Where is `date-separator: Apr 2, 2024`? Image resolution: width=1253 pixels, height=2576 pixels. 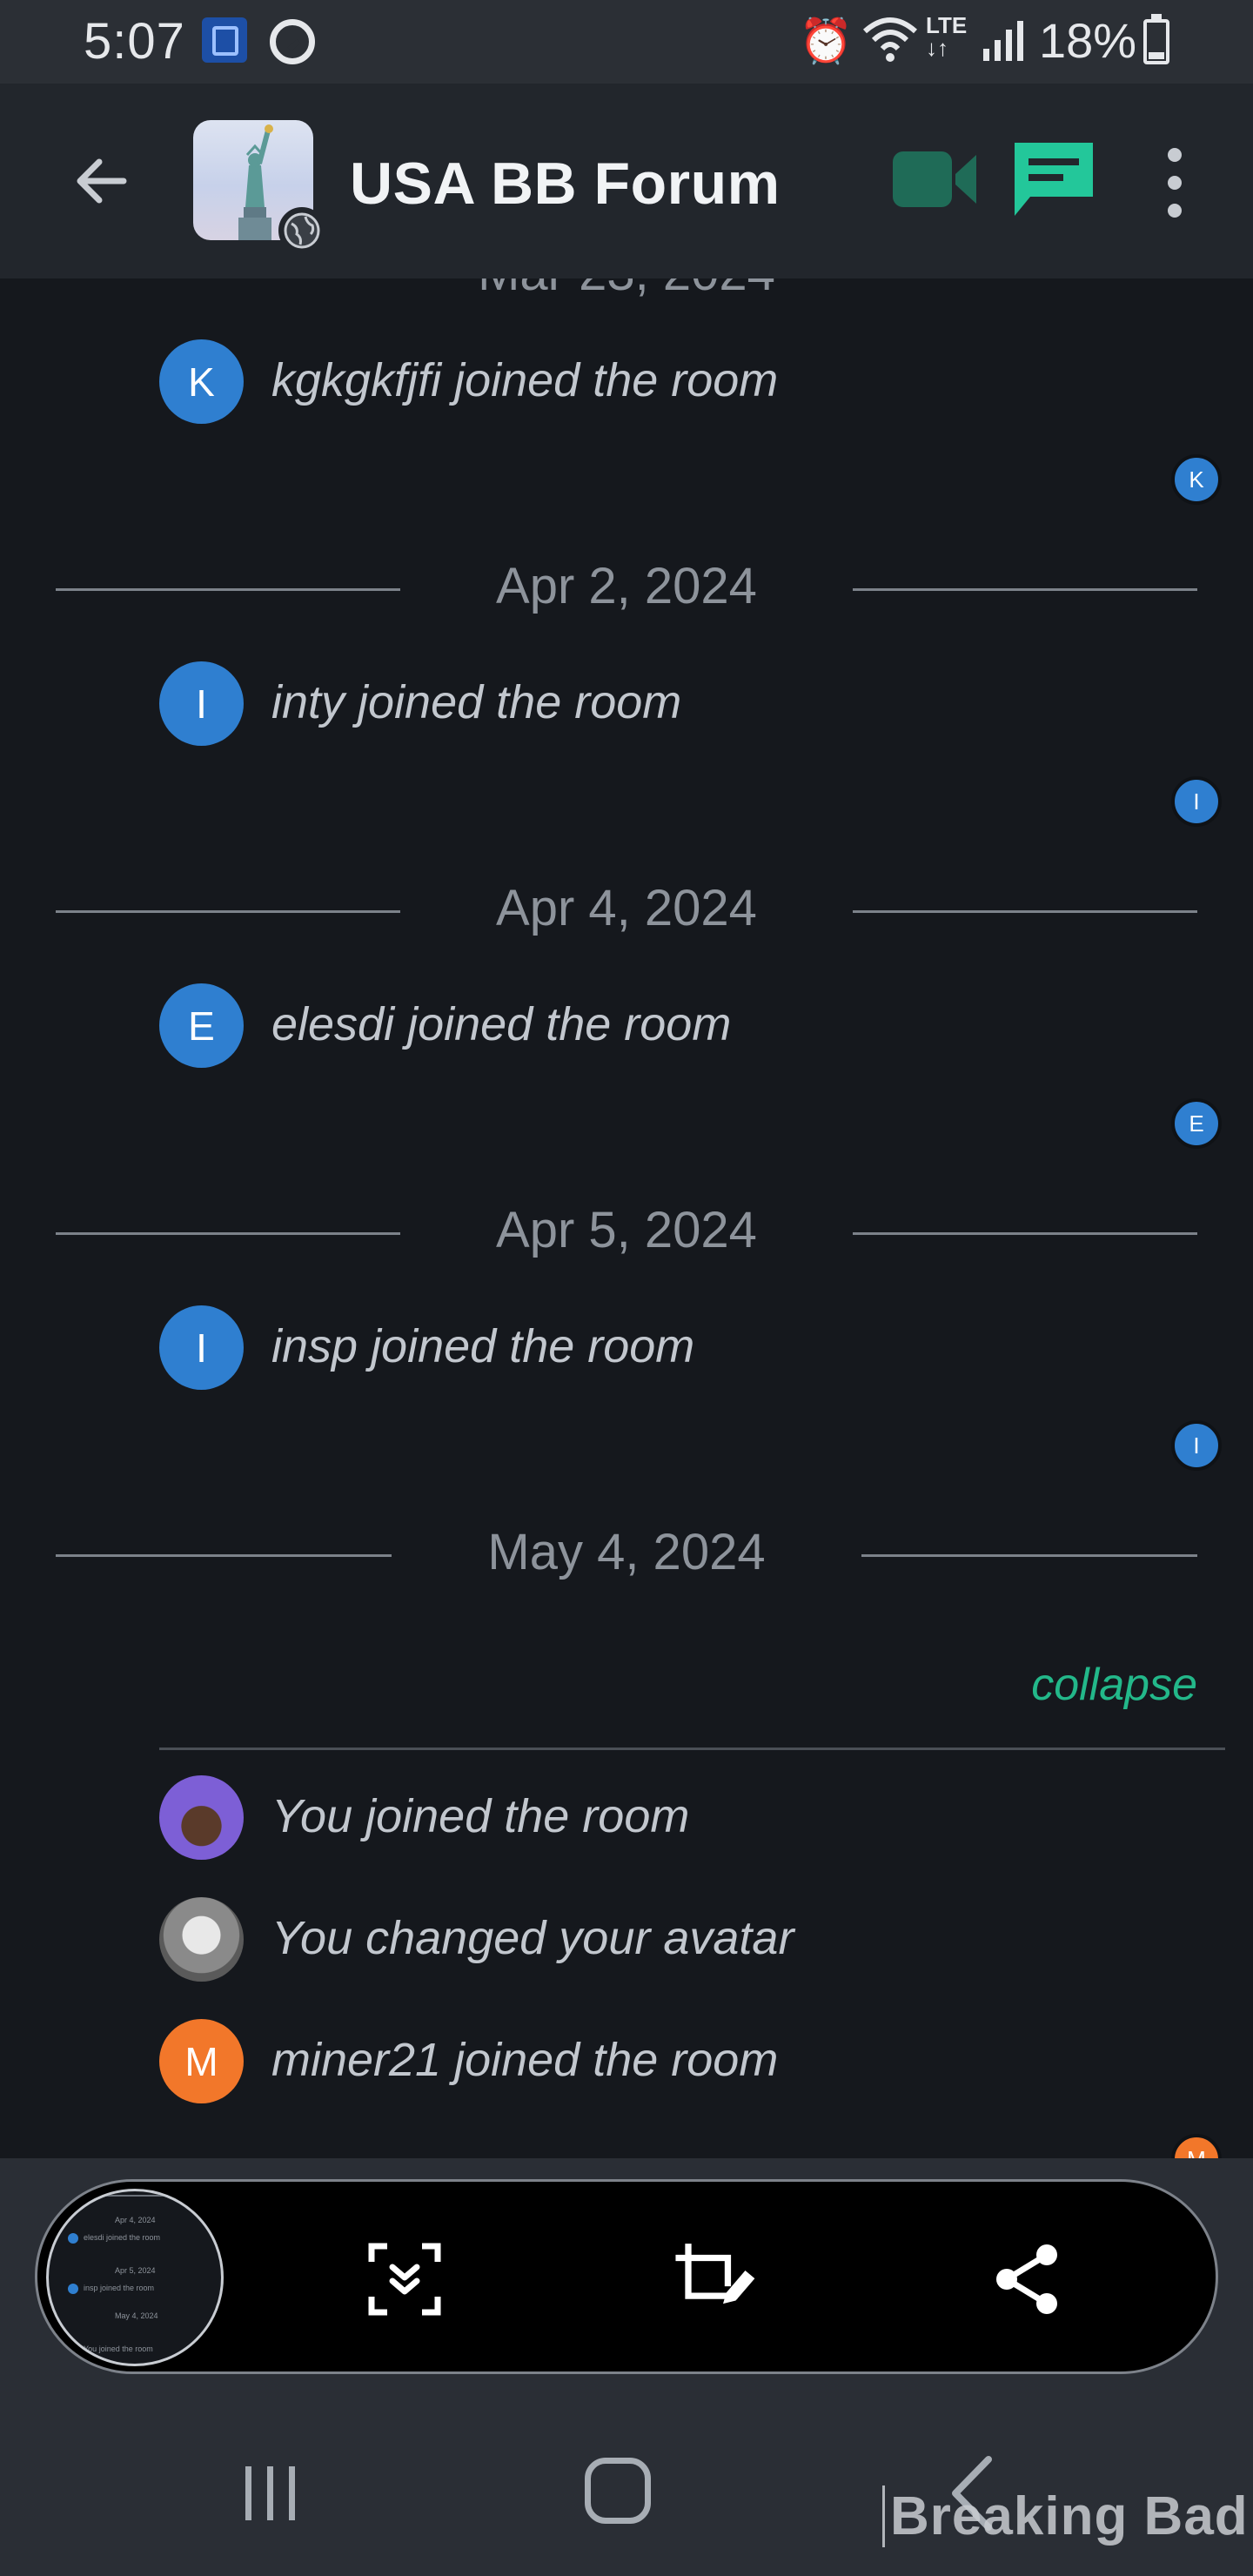
date-separator: Apr 2, 2024 is located at coordinates (626, 588).